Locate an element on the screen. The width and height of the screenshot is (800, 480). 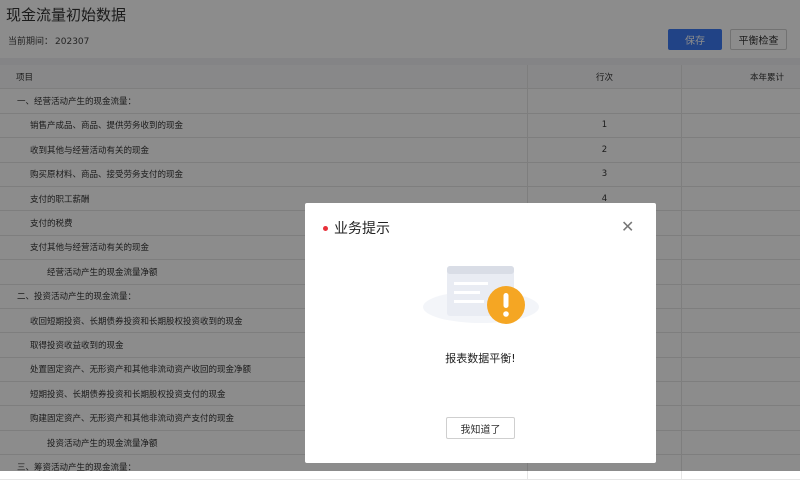
warning-illustration-icon is located at coordinates (481, 295).